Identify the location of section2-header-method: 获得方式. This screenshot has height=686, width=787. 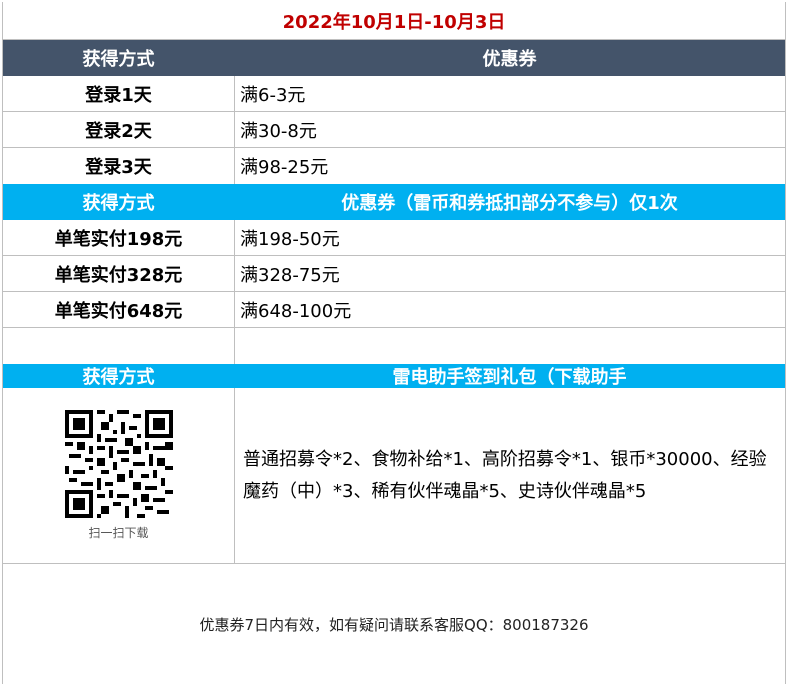
(118, 202).